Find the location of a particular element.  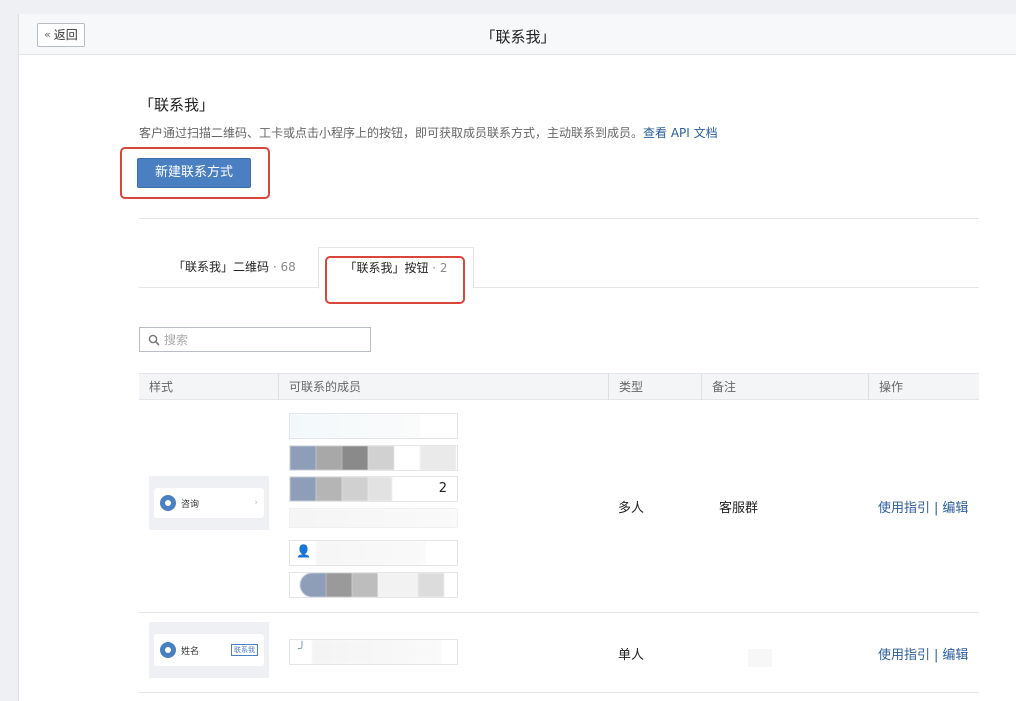

column-header-actions: 操作 is located at coordinates (885, 387).